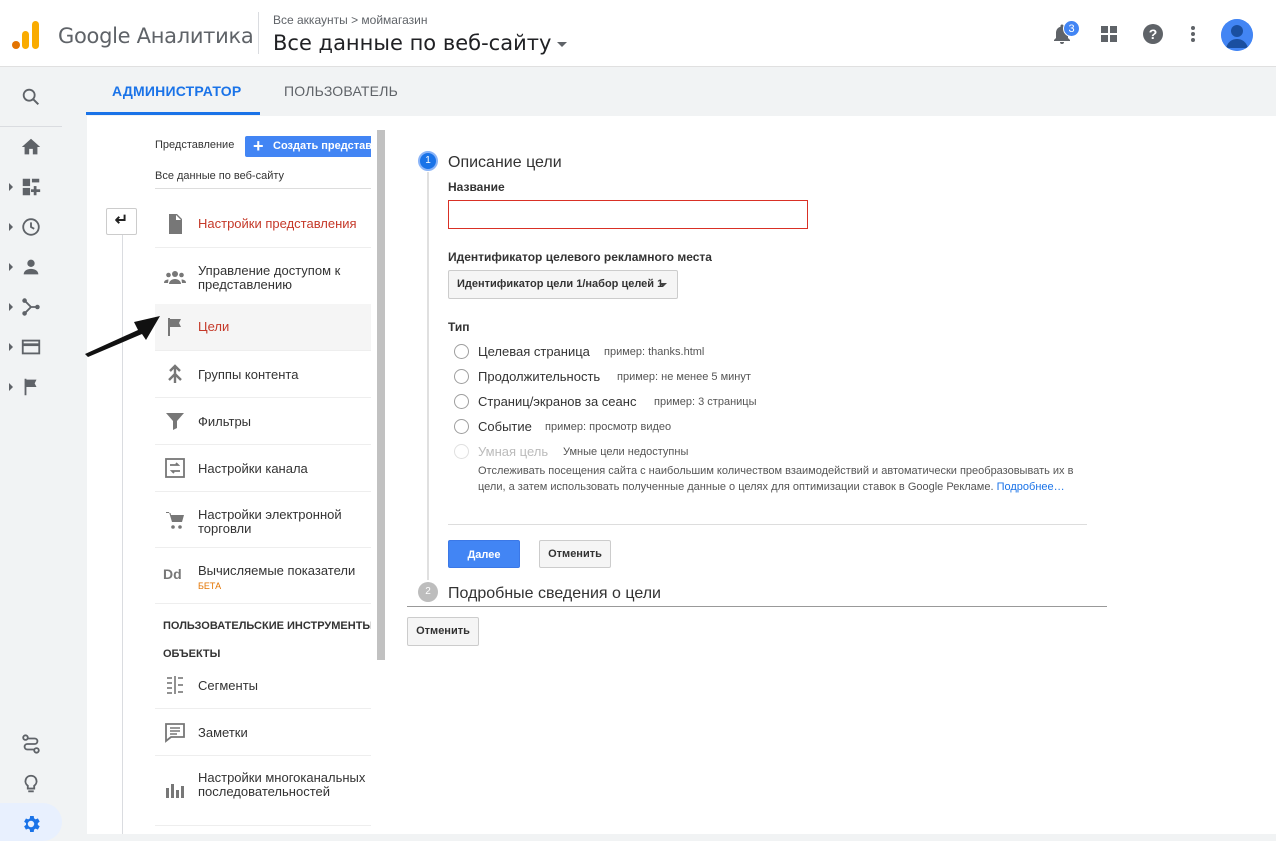 The image size is (1276, 841). What do you see at coordinates (31, 227) in the screenshot?
I see `clock-icon` at bounding box center [31, 227].